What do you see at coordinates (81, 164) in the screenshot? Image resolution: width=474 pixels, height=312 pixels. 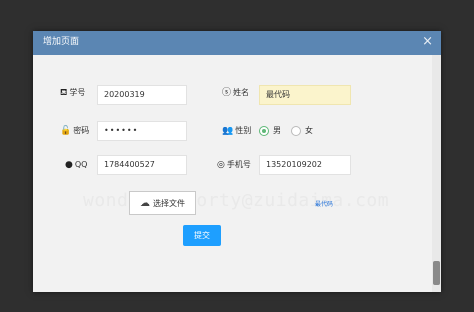 I see `qq-label-text: QQ` at bounding box center [81, 164].